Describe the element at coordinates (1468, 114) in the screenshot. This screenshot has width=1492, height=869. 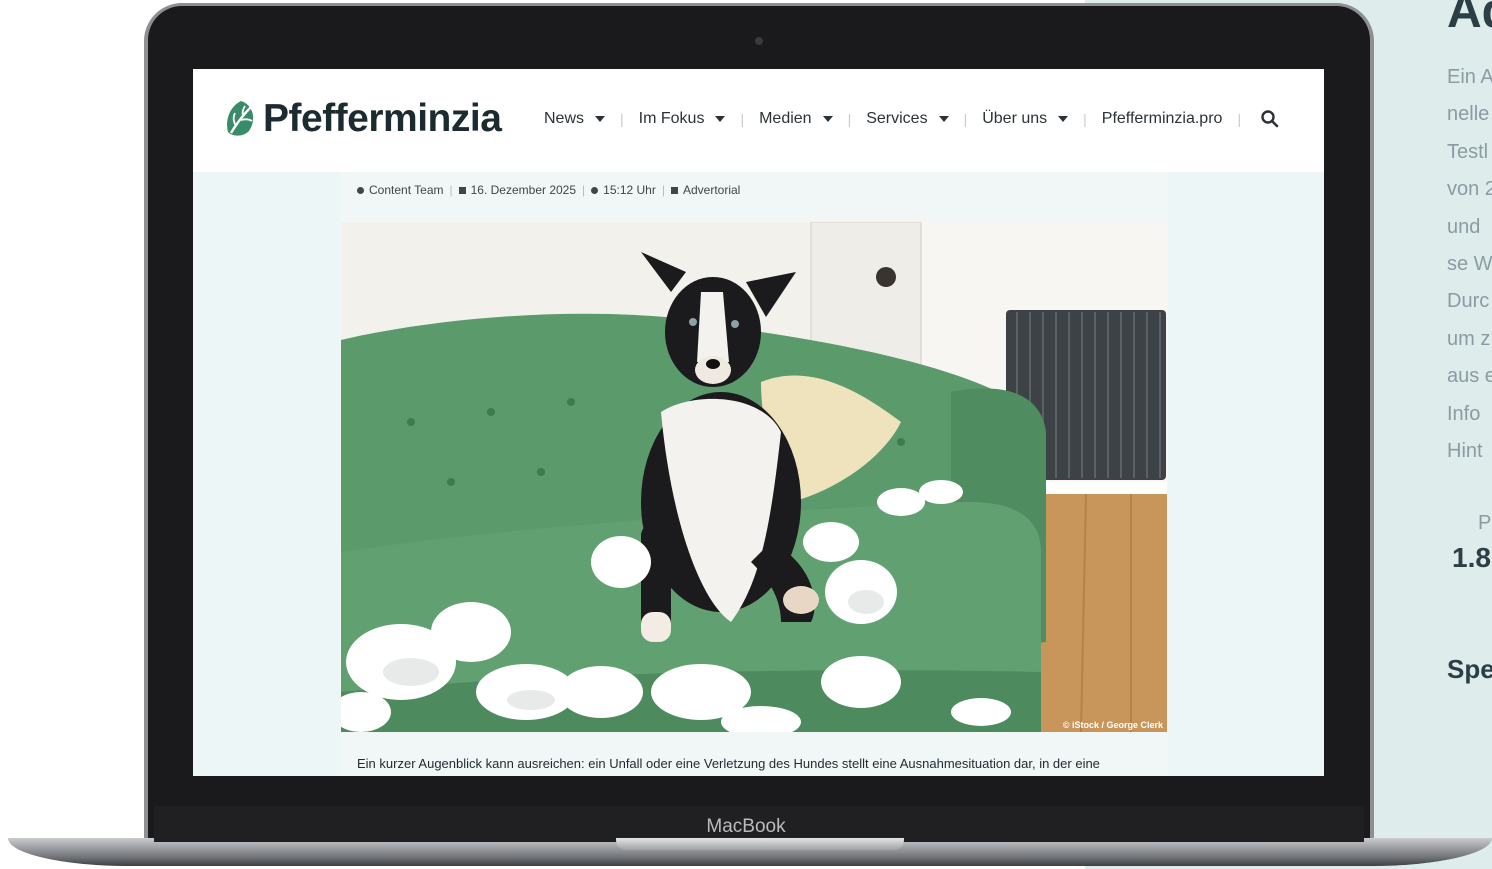
I see `side-line: nelle` at that location.